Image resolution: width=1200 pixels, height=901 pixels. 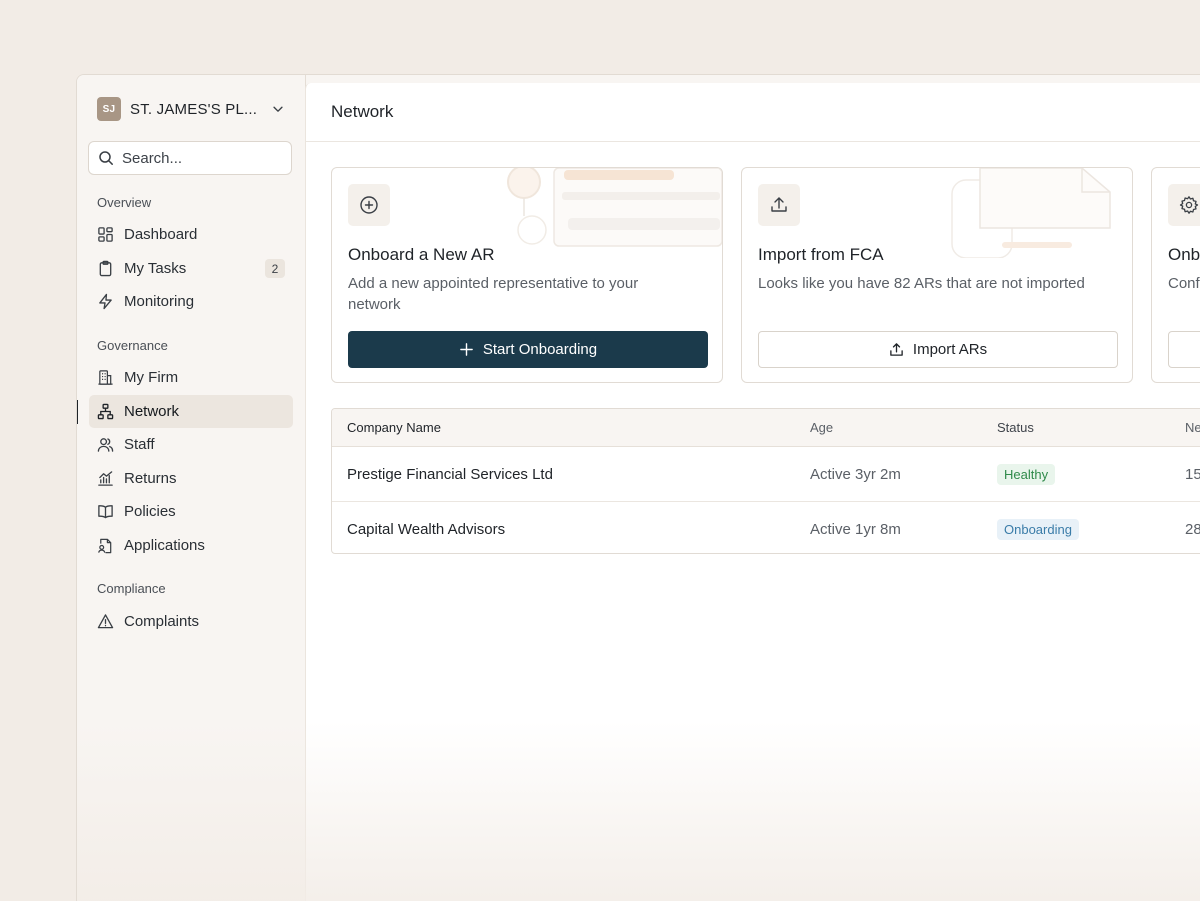 I want to click on sidebar-item-monitoring: Monitoring, so click(x=191, y=301).